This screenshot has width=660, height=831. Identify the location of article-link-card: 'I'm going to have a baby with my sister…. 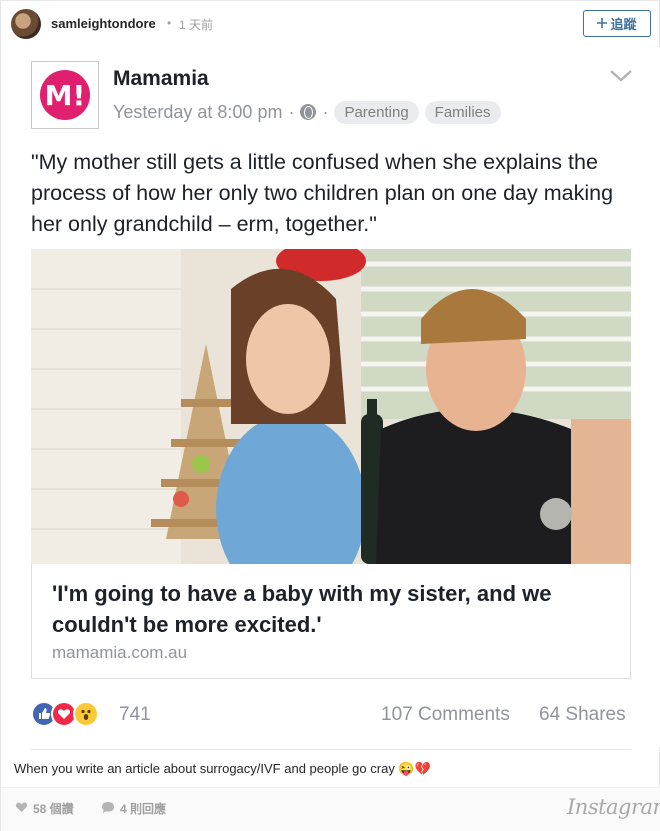
(331, 621).